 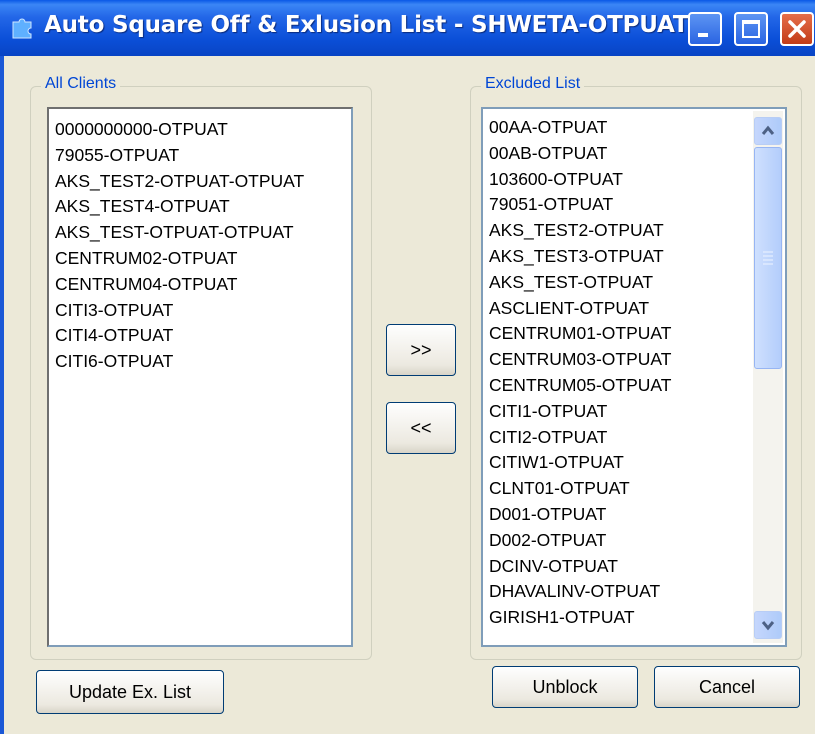 I want to click on list-item: AKS_TEST2-OTPUAT-OTPUAT, so click(x=200, y=182).